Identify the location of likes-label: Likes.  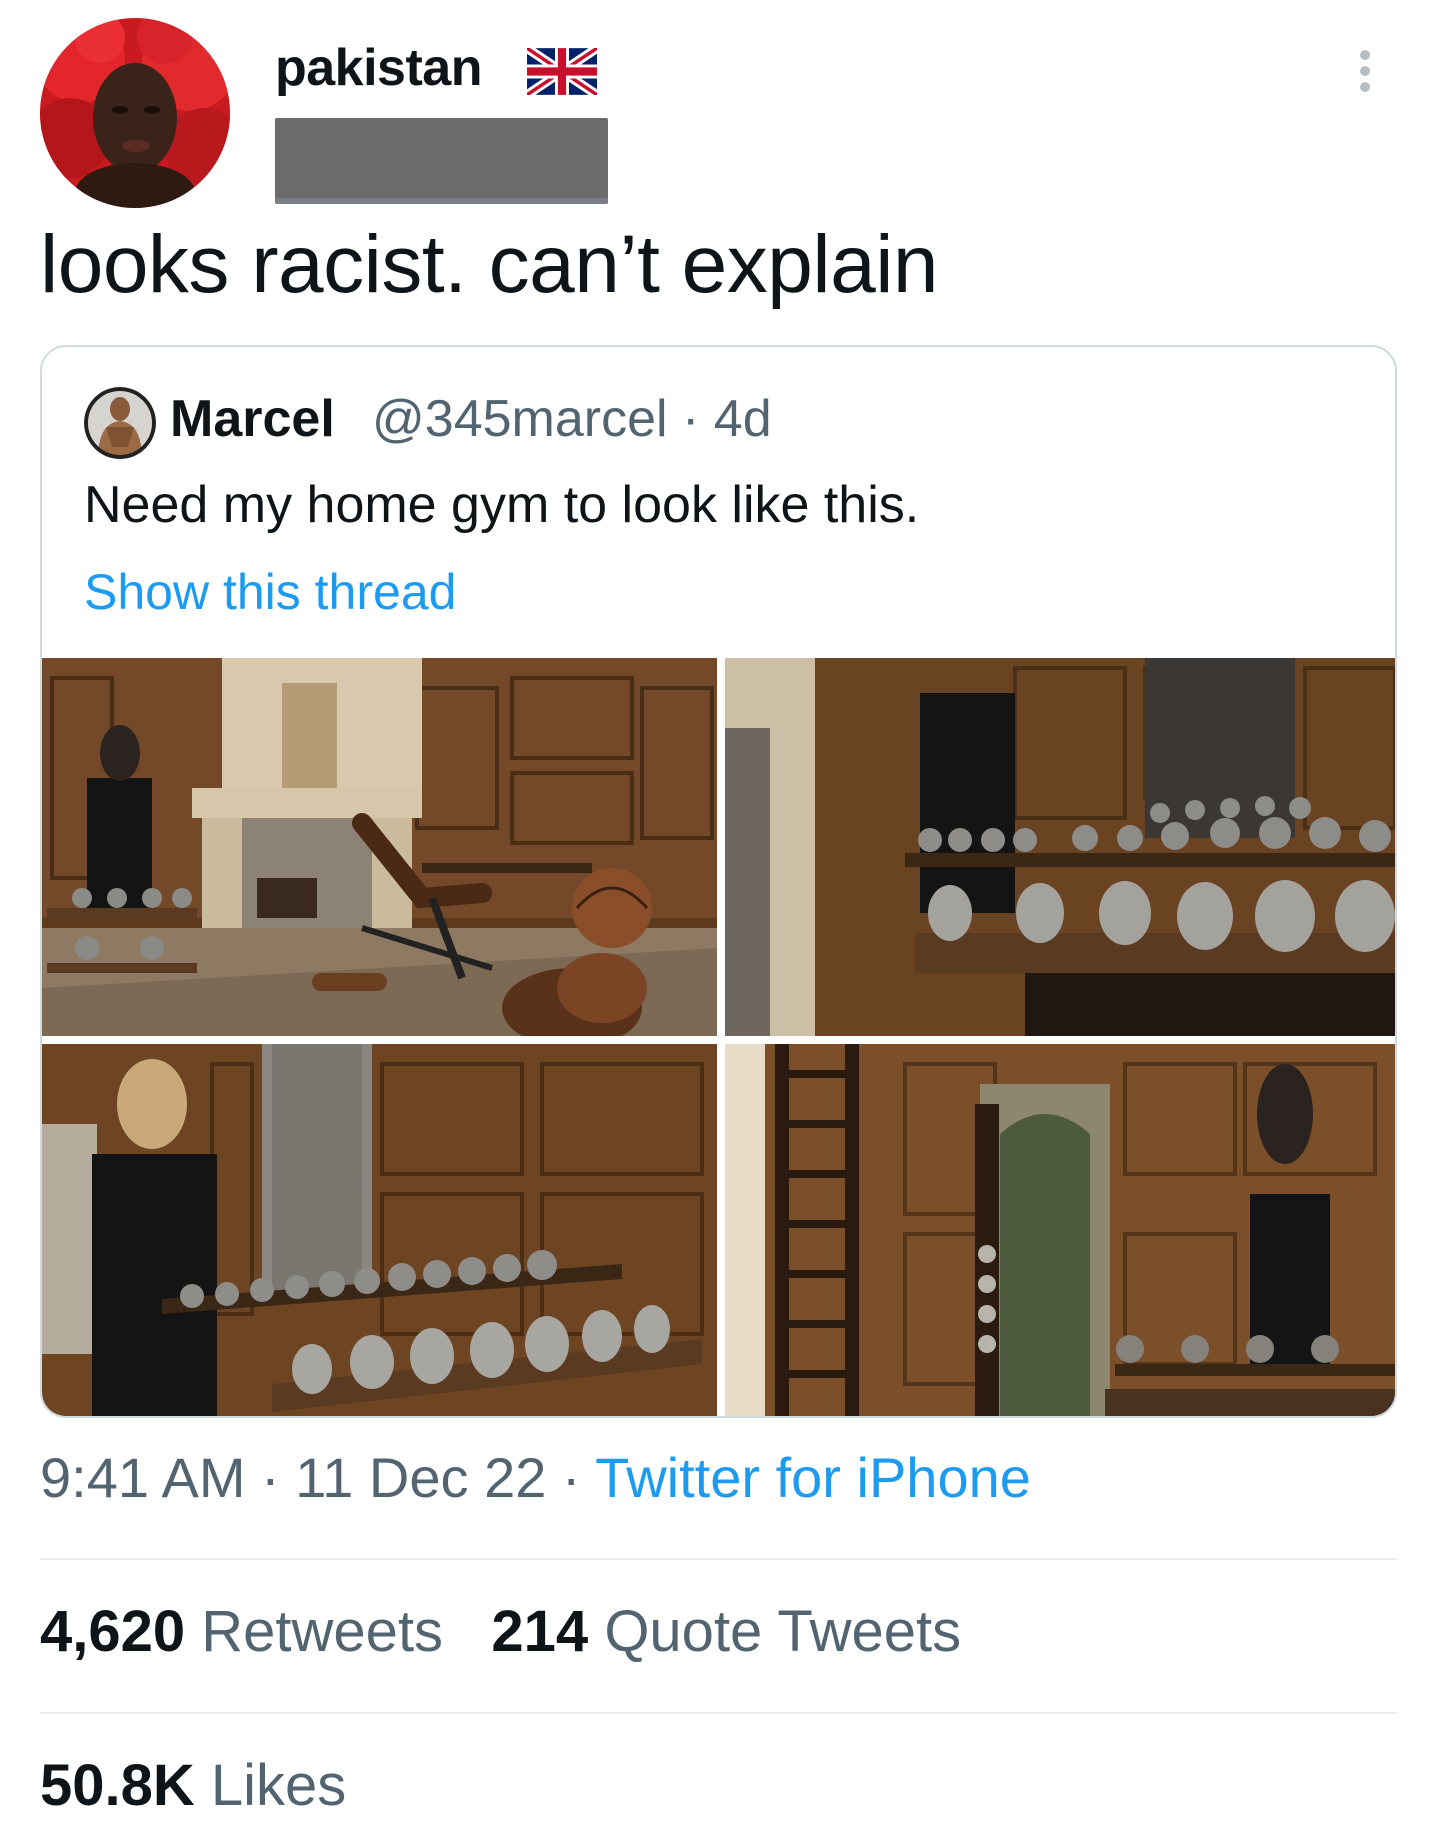
(278, 1785).